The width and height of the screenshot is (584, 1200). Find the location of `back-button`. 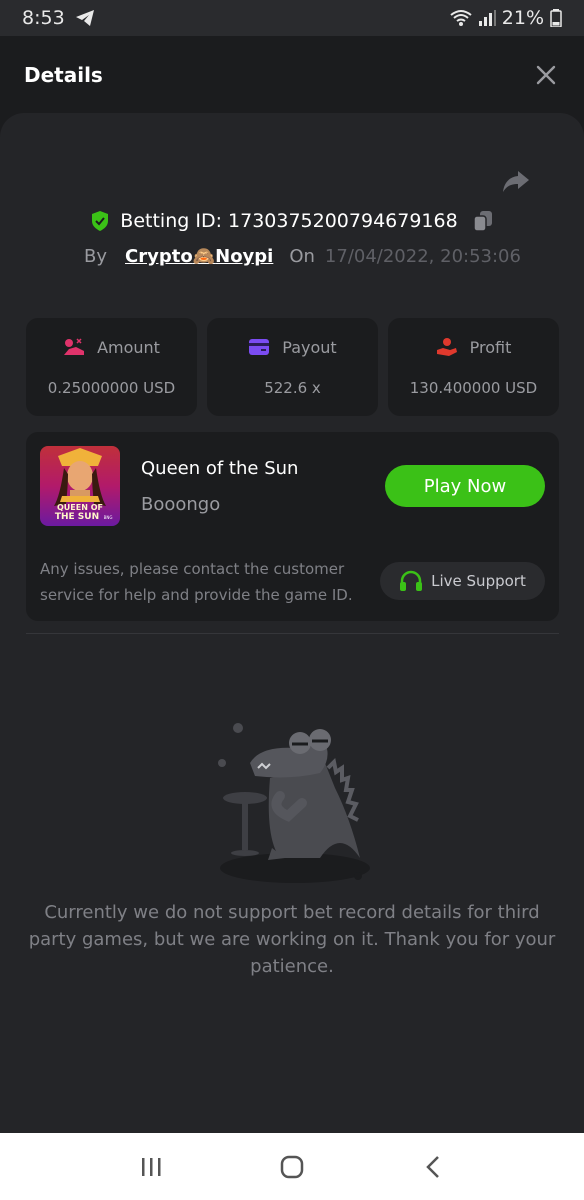

back-button is located at coordinates (433, 1167).